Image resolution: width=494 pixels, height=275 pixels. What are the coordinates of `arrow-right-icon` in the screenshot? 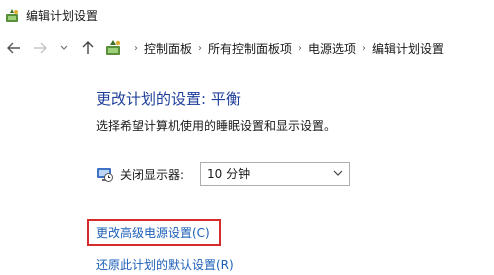 It's located at (40, 48).